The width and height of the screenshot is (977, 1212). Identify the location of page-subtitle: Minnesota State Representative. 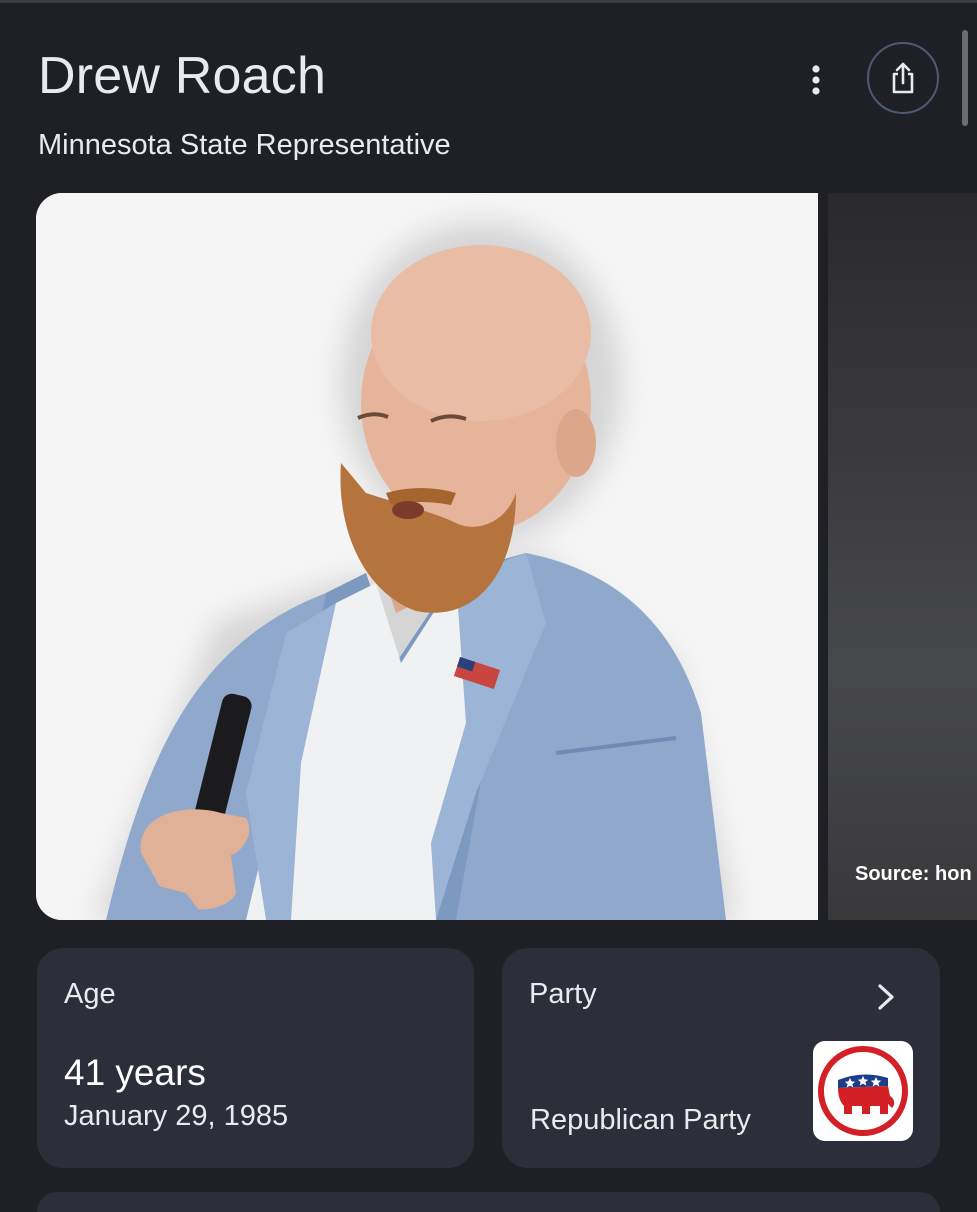
(244, 145).